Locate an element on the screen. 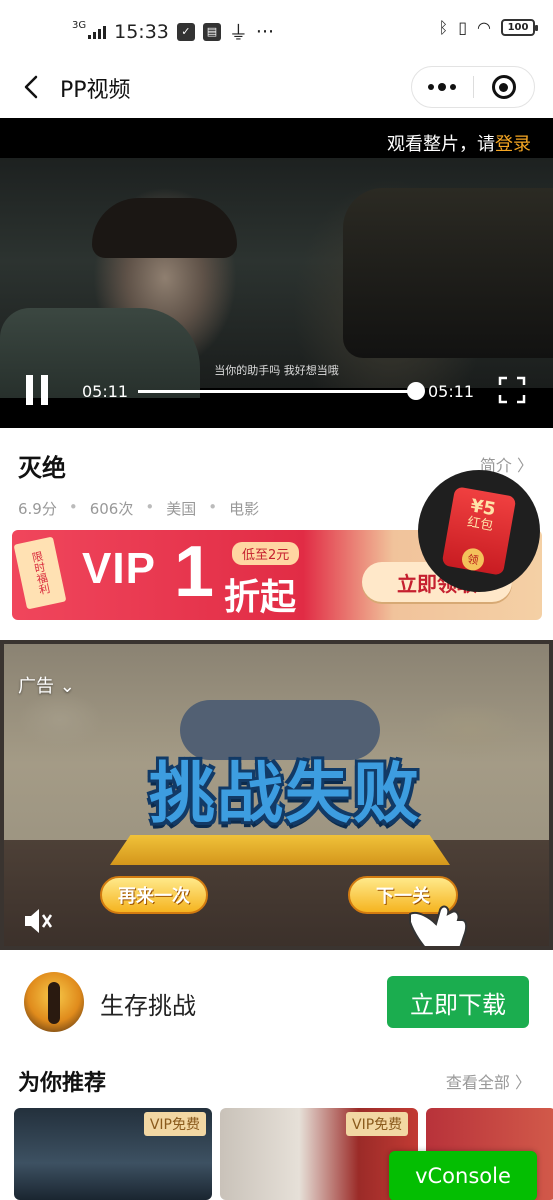 This screenshot has height=1200, width=553. vconsole-button: vConsole is located at coordinates (463, 1175).